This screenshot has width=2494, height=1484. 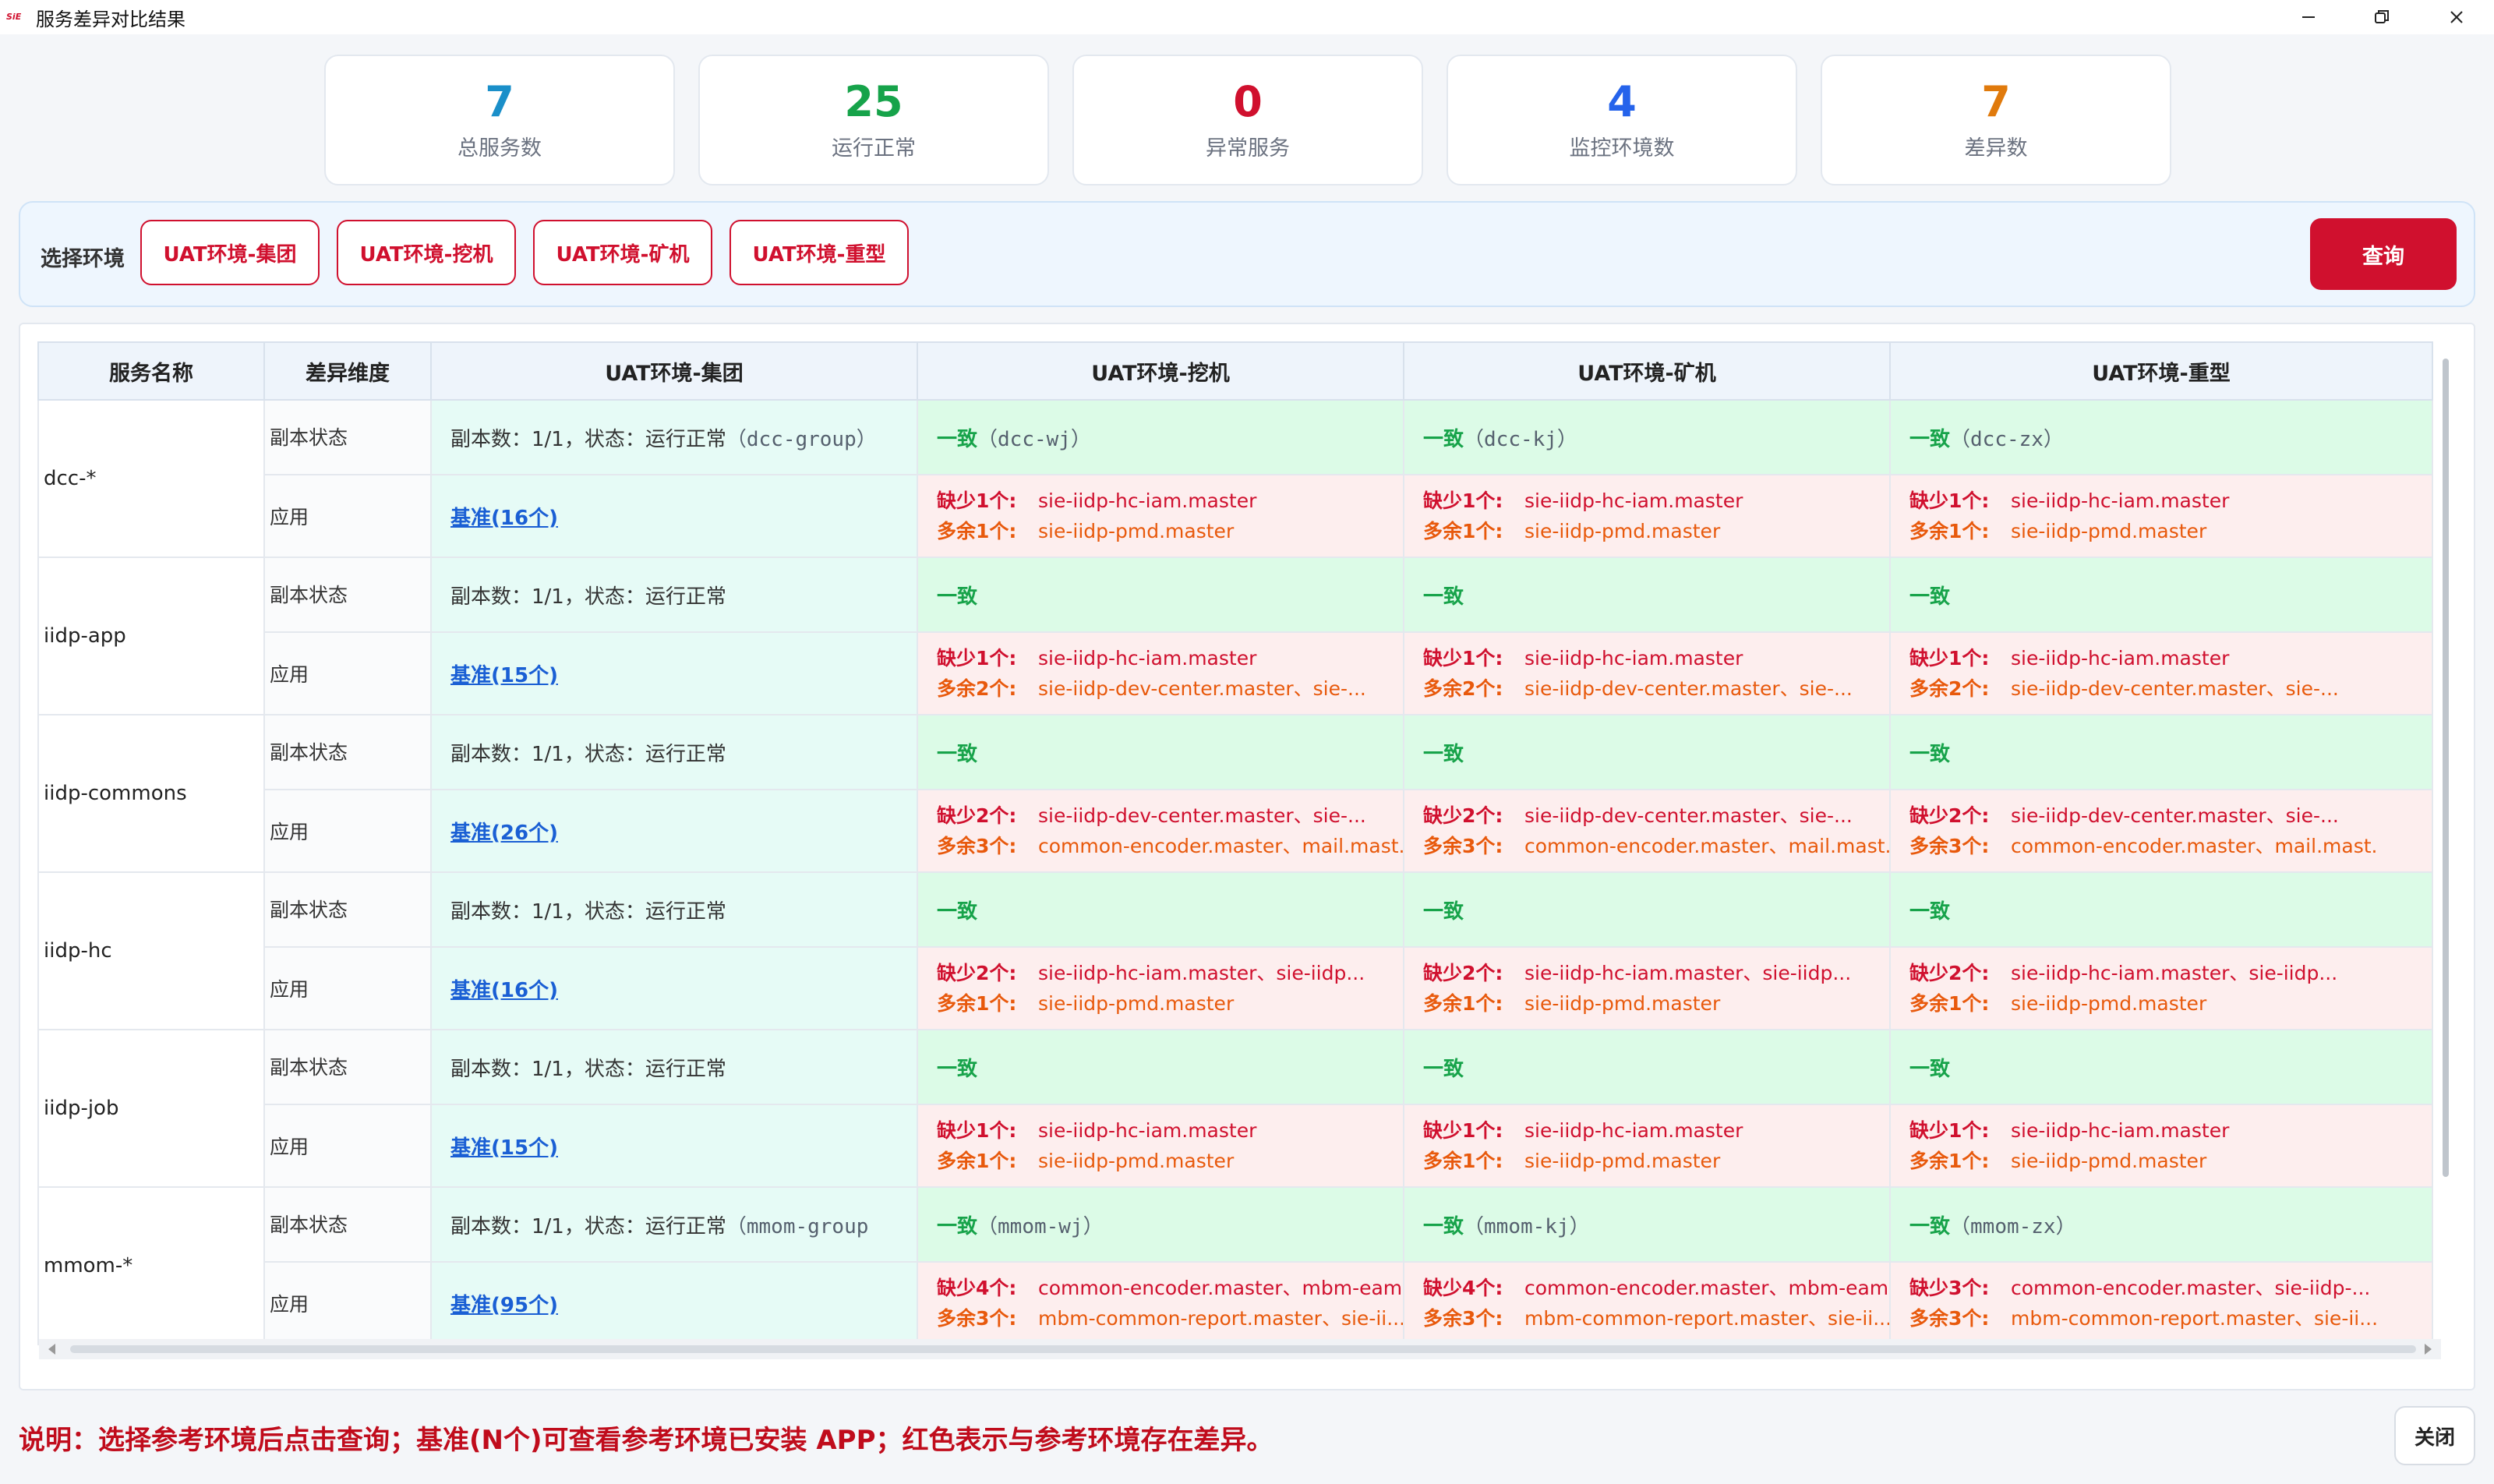 I want to click on scrollbar-thumb, so click(x=1243, y=1349).